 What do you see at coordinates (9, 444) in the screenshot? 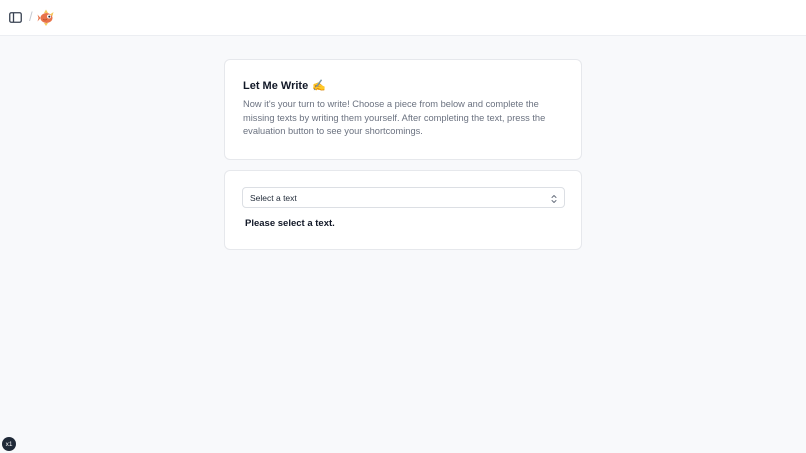
I see `zoom-badge: x1` at bounding box center [9, 444].